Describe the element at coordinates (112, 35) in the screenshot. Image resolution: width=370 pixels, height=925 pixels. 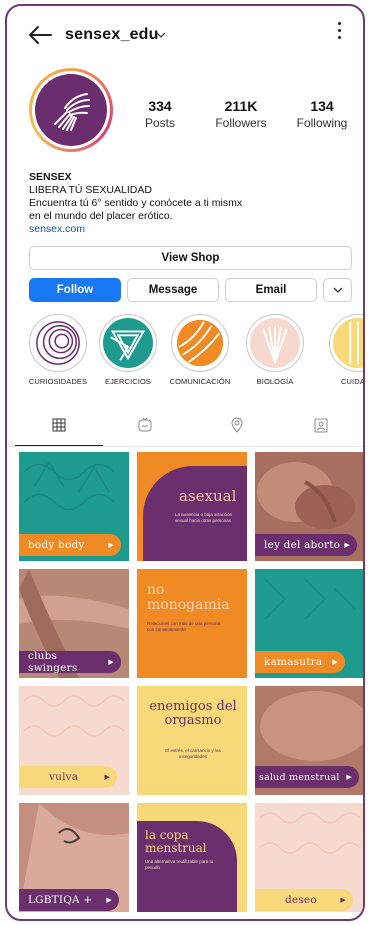
I see `profile-username: sensex_edu` at that location.